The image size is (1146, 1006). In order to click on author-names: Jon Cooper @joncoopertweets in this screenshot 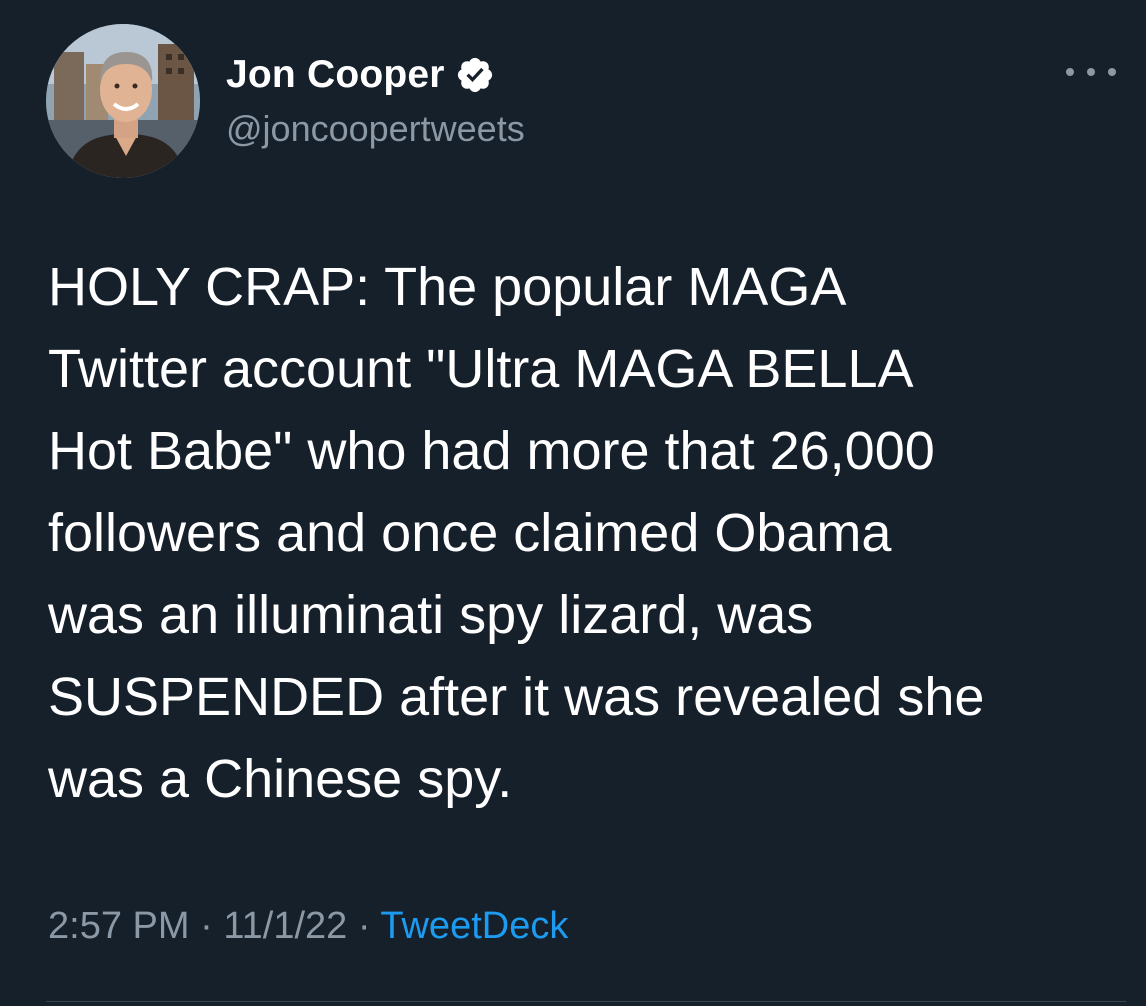, I will do `click(375, 101)`.